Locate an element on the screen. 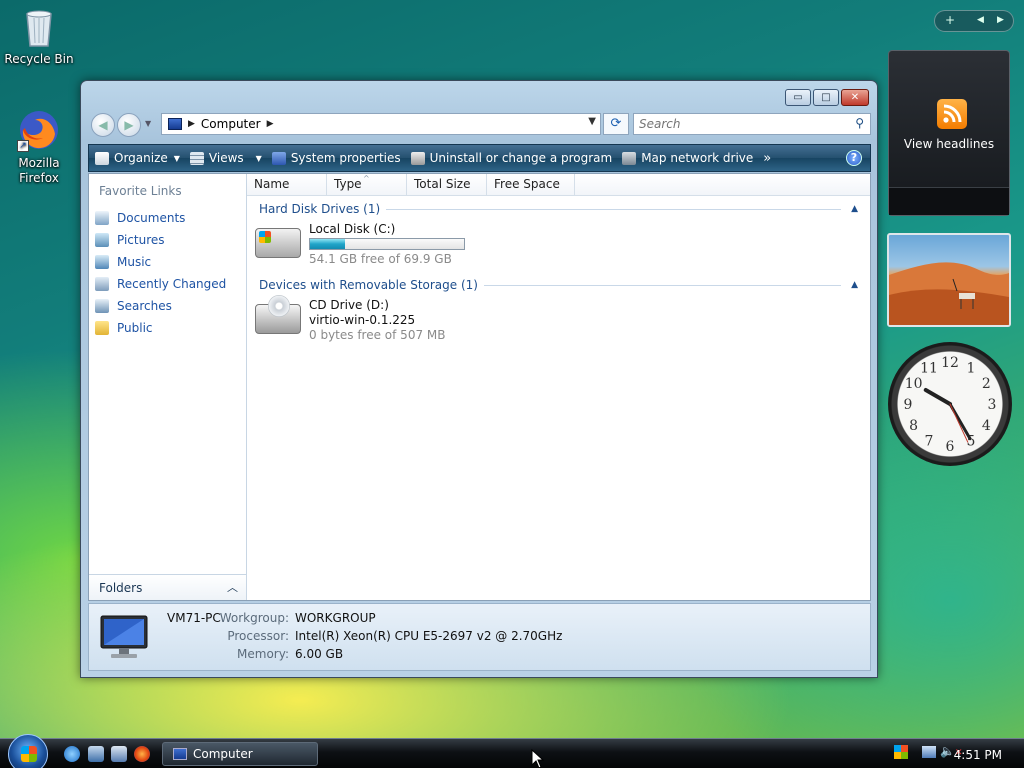 This screenshot has width=1024, height=768. map-drive-label: Map network drive is located at coordinates (697, 158).